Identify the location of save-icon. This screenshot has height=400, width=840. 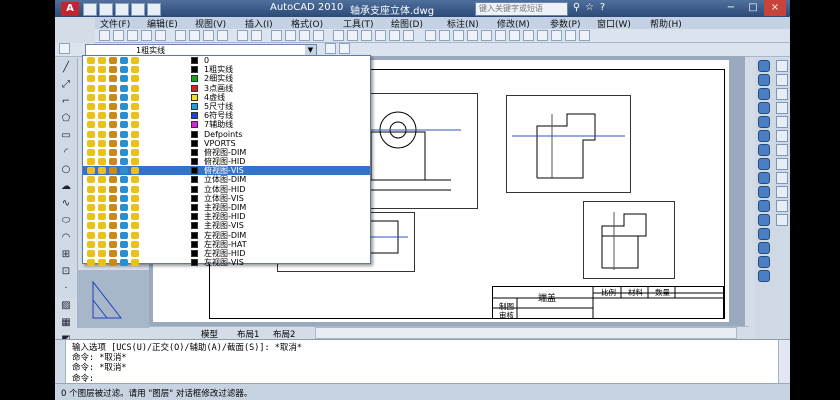
(122, 9).